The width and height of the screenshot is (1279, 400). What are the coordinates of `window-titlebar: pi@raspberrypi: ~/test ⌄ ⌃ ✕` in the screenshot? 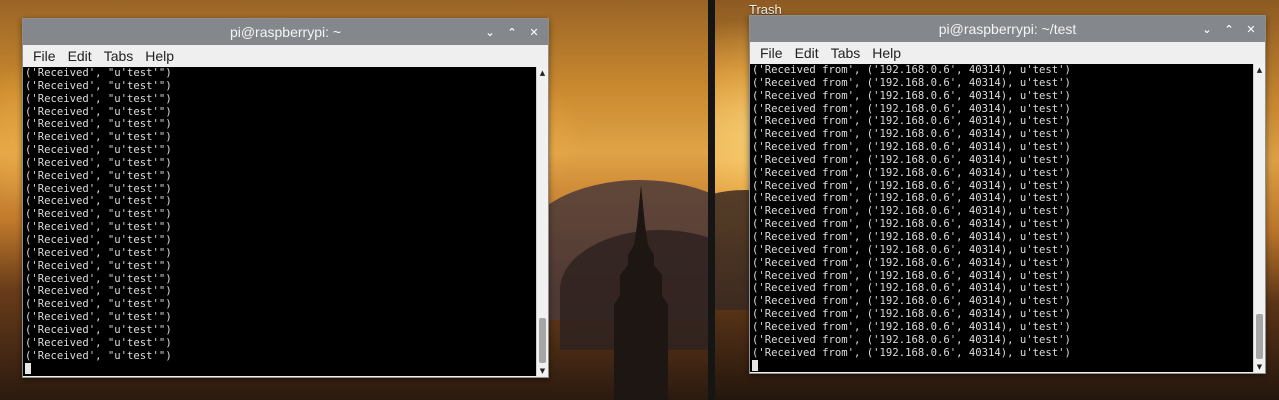 It's located at (1007, 29).